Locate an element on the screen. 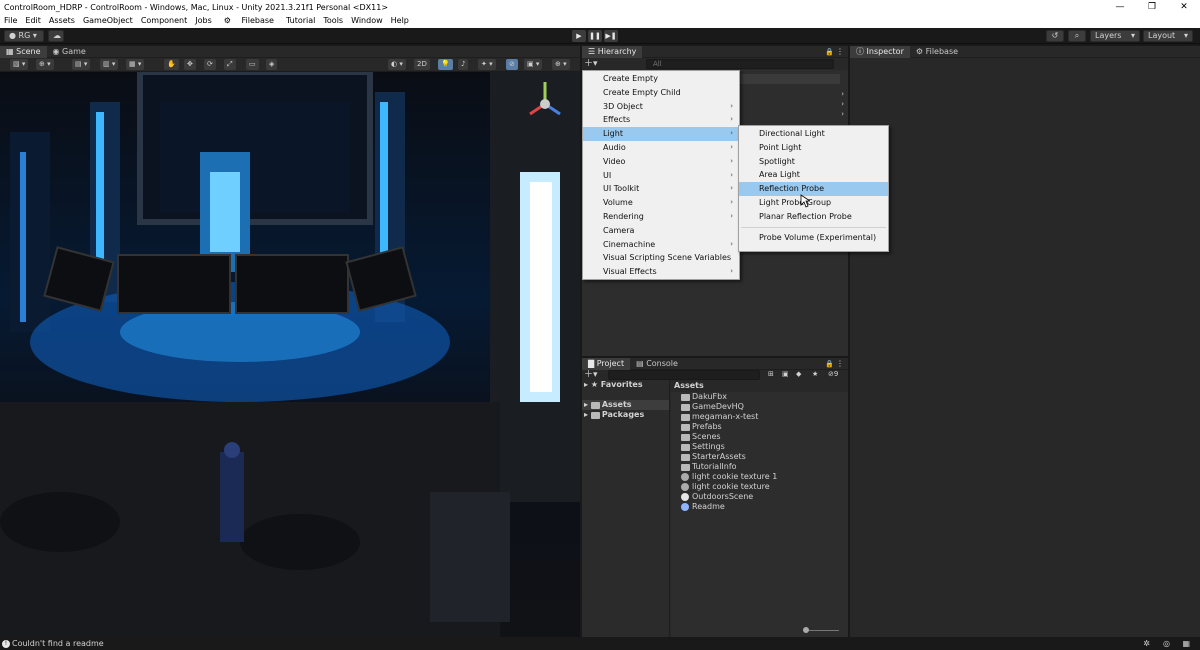 The width and height of the screenshot is (1200, 650). hidden-packages-toggle: ⊘9 is located at coordinates (833, 374).